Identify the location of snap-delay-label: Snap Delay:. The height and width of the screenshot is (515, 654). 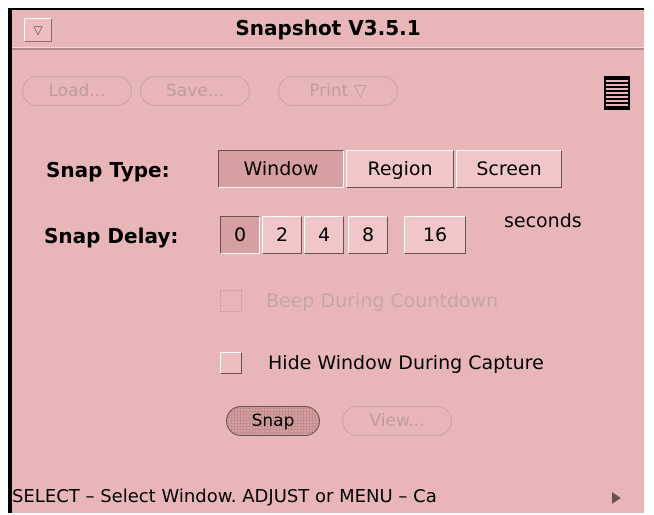
(111, 236).